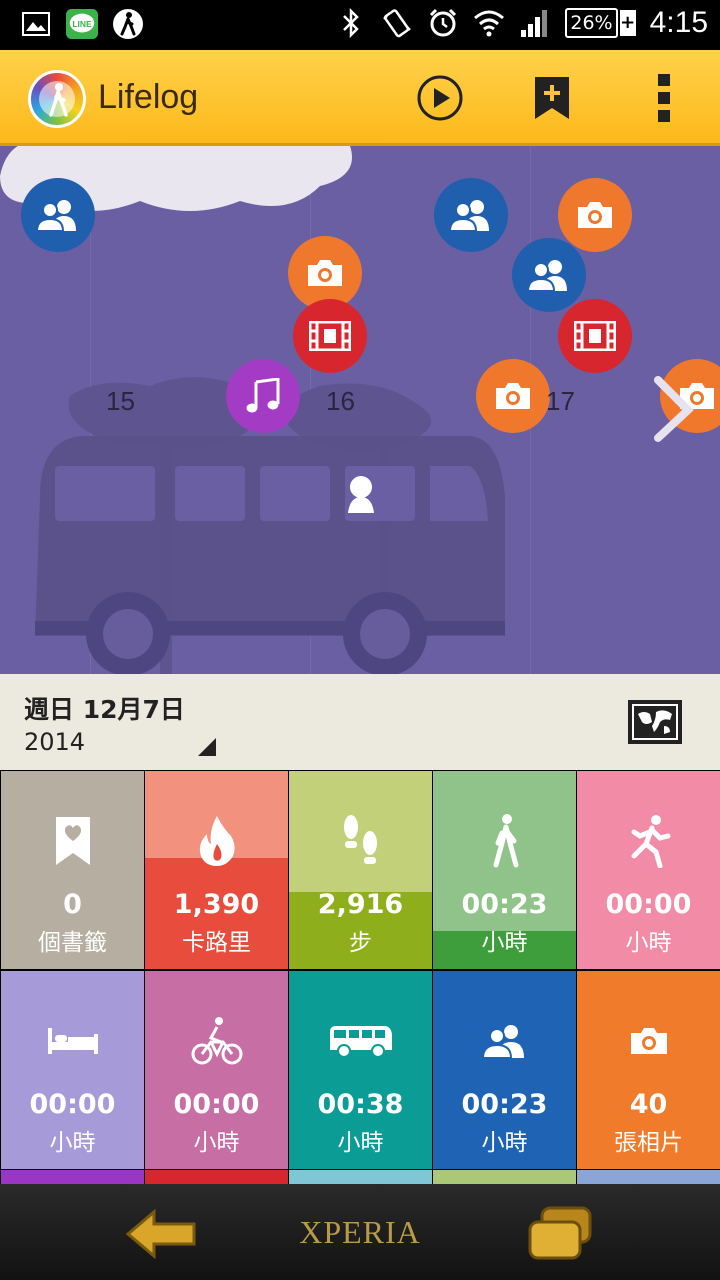 Image resolution: width=720 pixels, height=1280 pixels. What do you see at coordinates (648, 1041) in the screenshot?
I see `camera-icon` at bounding box center [648, 1041].